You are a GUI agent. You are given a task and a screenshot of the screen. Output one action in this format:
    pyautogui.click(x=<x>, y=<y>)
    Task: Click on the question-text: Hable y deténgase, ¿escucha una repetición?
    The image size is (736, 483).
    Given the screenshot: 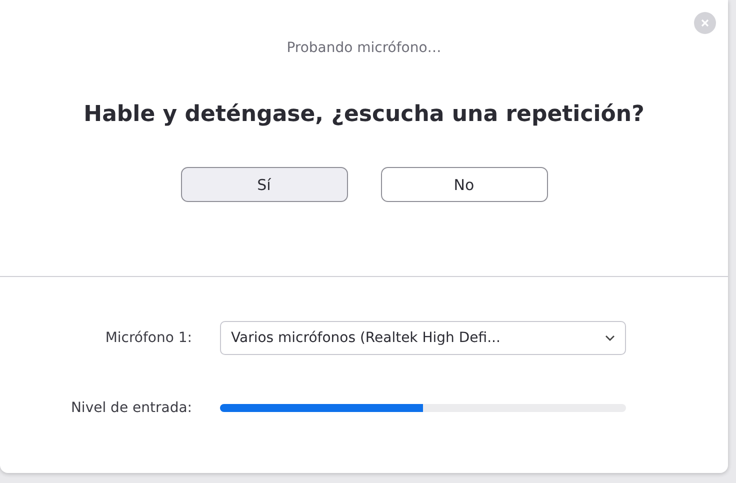 What is the action you would take?
    pyautogui.click(x=364, y=114)
    